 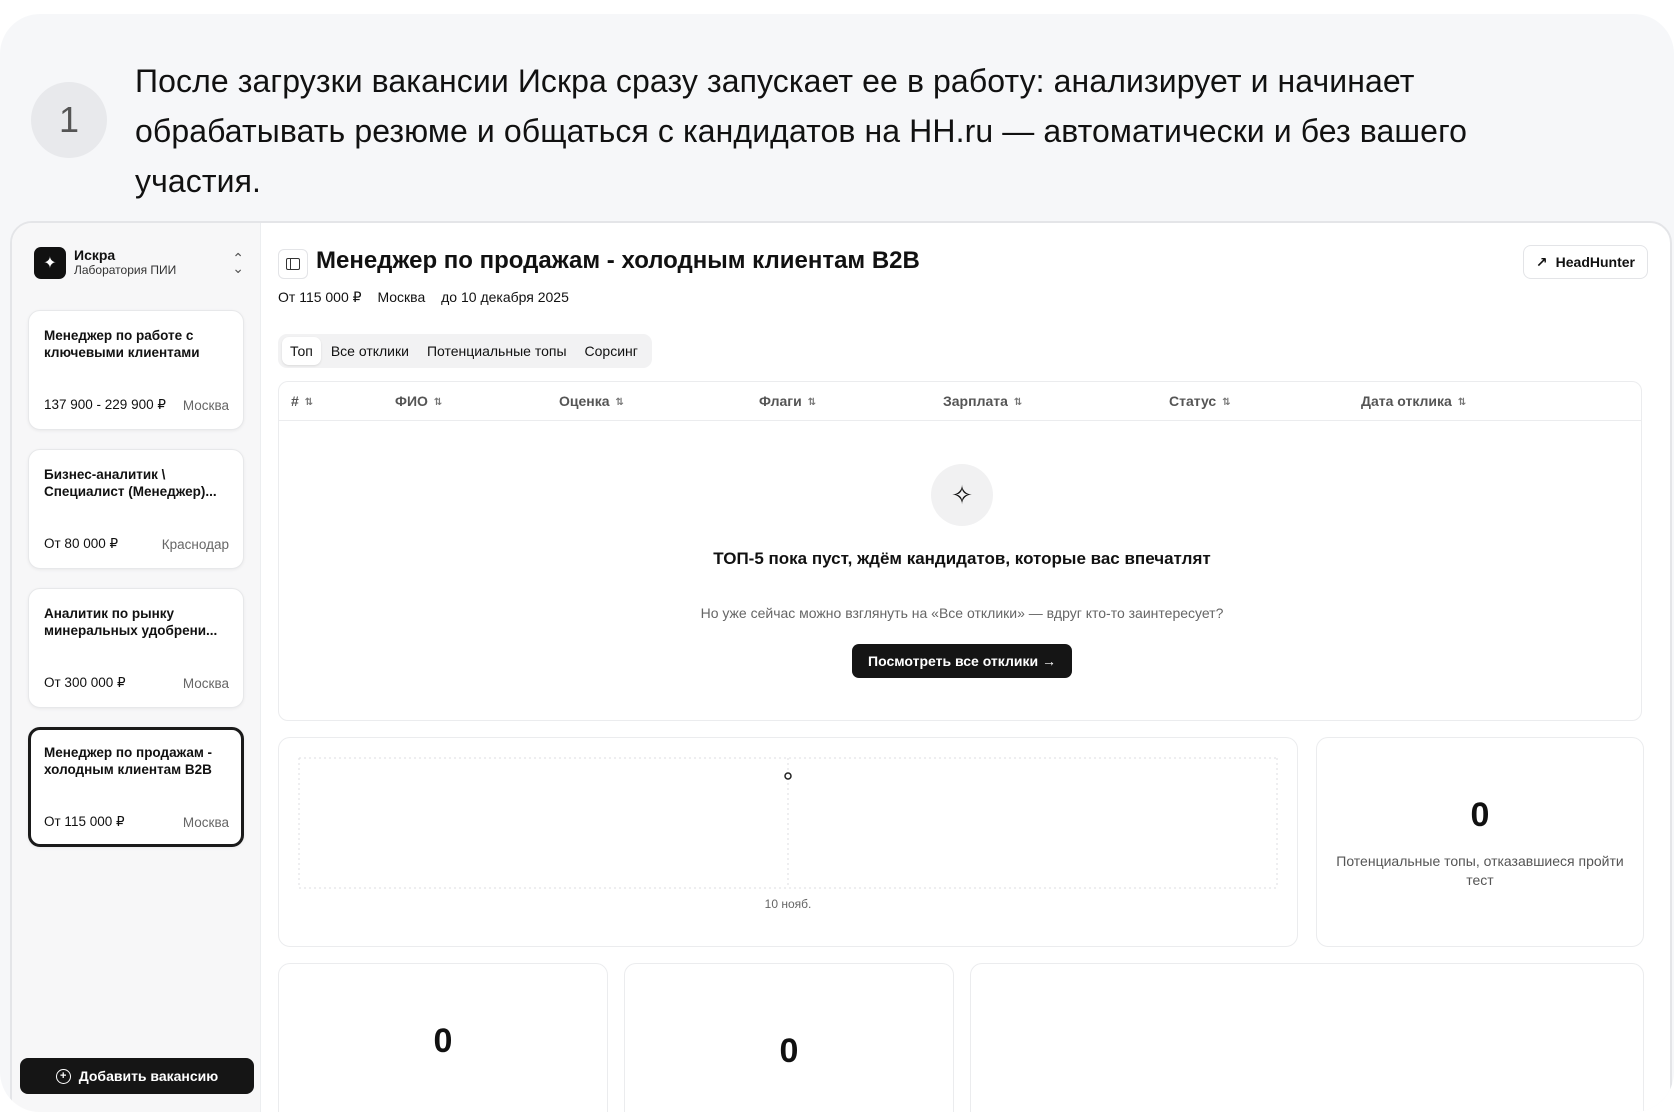 I want to click on meta-city: Москва, so click(x=401, y=297).